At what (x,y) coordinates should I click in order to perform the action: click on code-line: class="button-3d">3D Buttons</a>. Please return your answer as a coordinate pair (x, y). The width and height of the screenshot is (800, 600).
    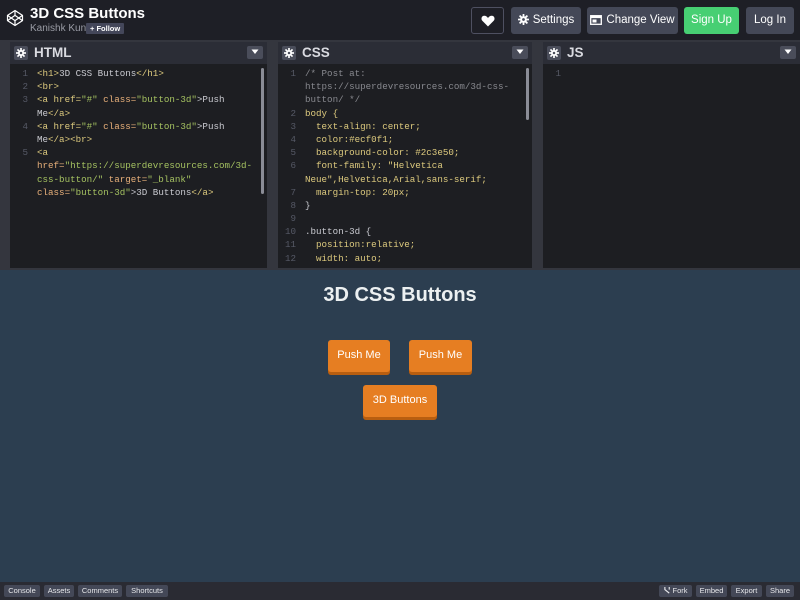
    Looking at the image, I should click on (125, 192).